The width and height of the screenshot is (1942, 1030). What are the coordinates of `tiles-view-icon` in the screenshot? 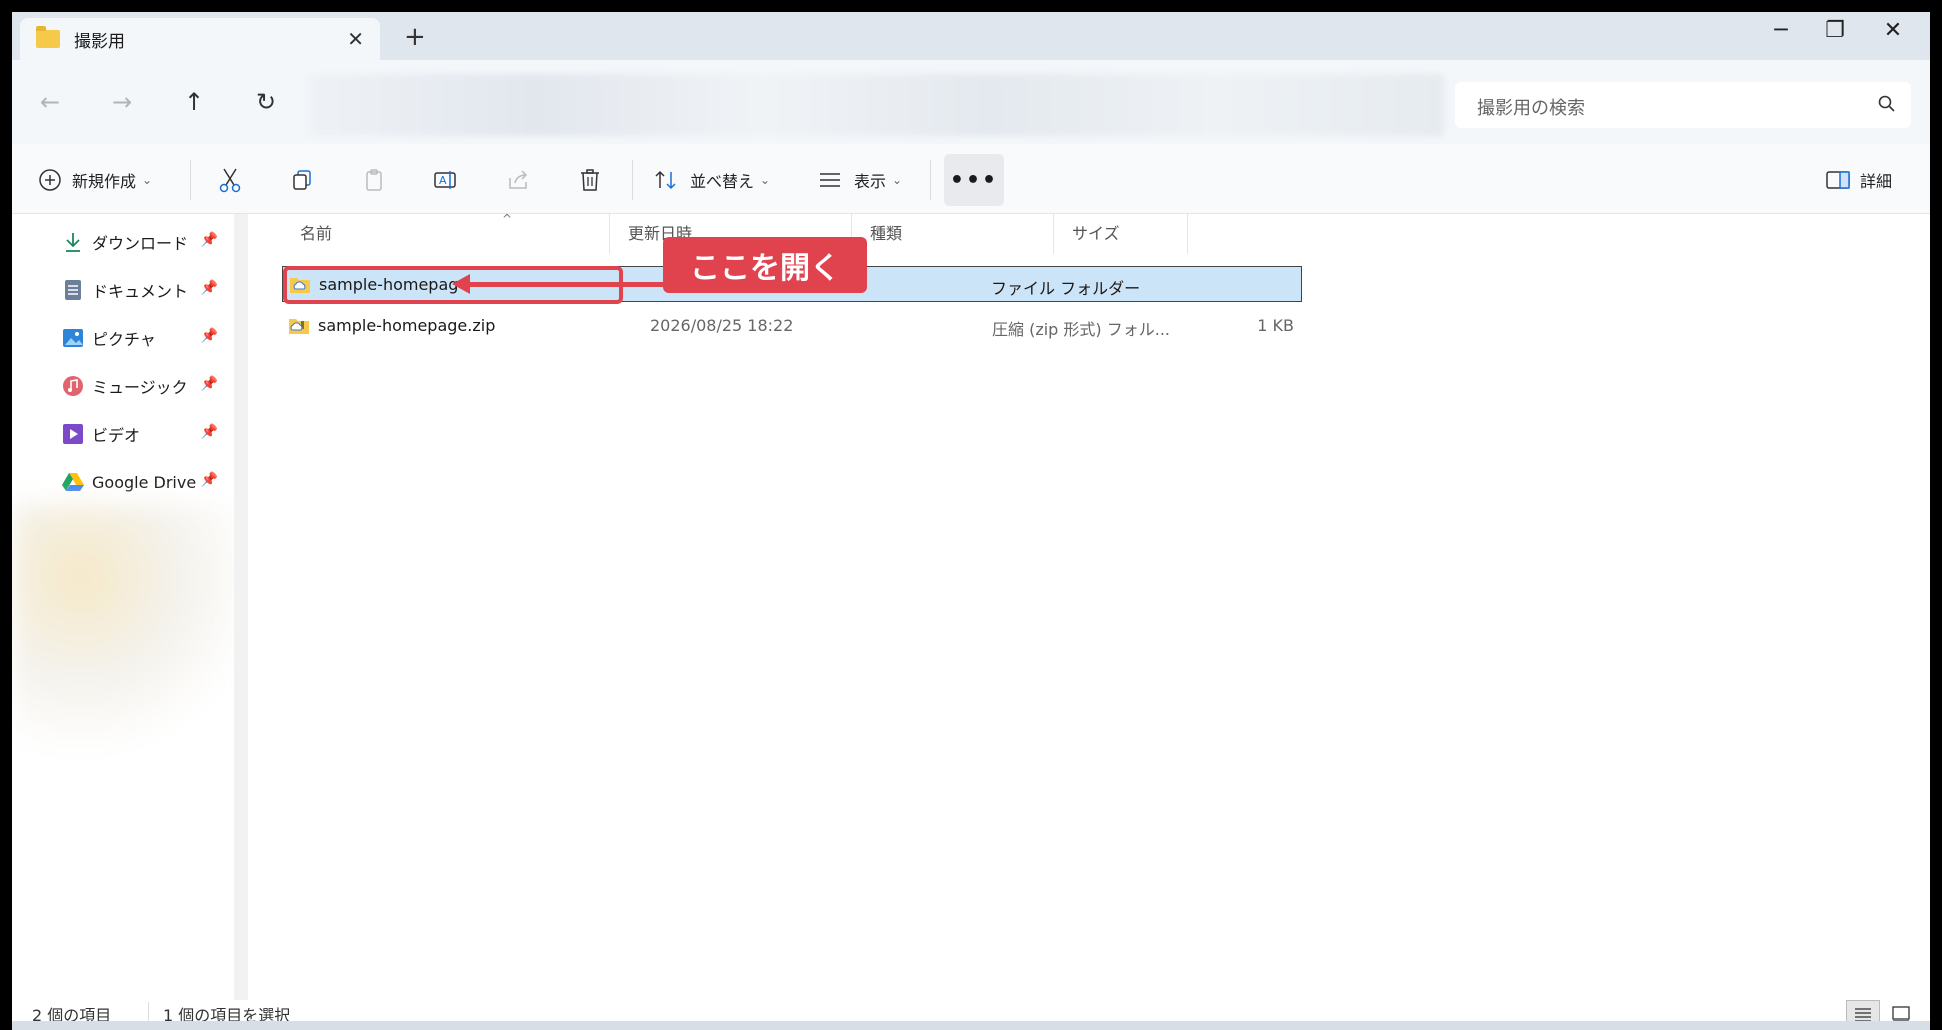 It's located at (1901, 1014).